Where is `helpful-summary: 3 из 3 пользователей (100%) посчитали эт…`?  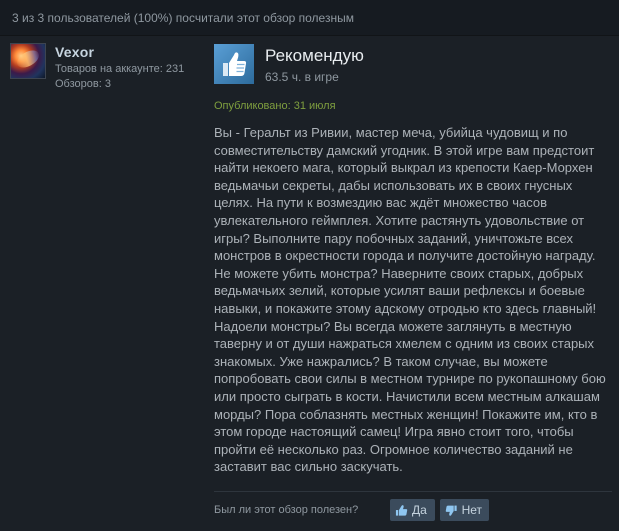
helpful-summary: 3 из 3 пользователей (100%) посчитали эт… is located at coordinates (309, 18).